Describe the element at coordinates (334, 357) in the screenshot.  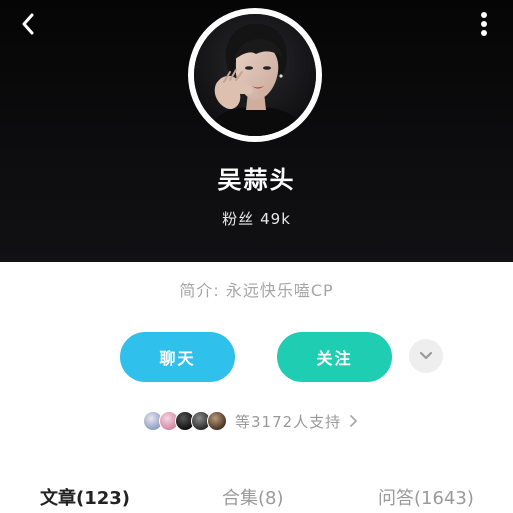
I see `follow-button: 关注` at that location.